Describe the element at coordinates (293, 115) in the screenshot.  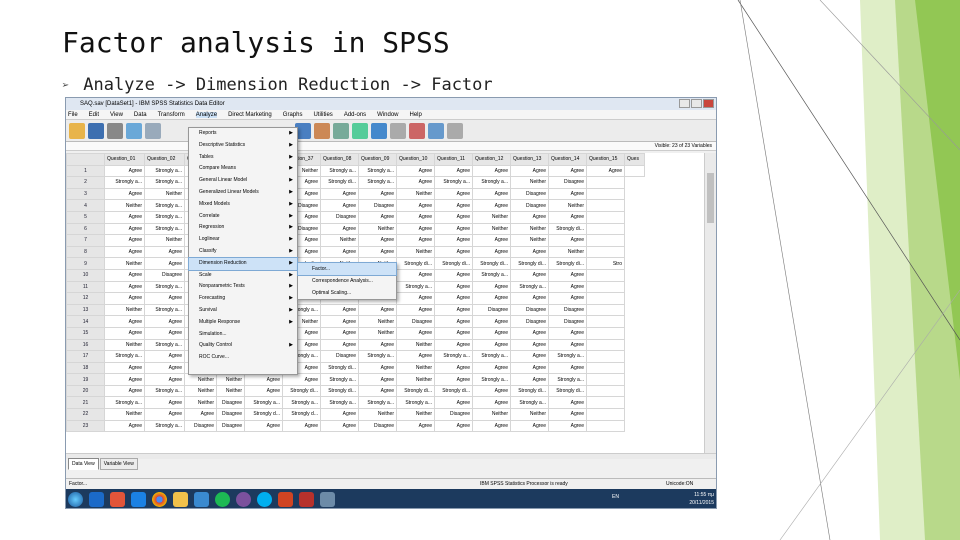
I see `menu-graphs: Graphs` at that location.